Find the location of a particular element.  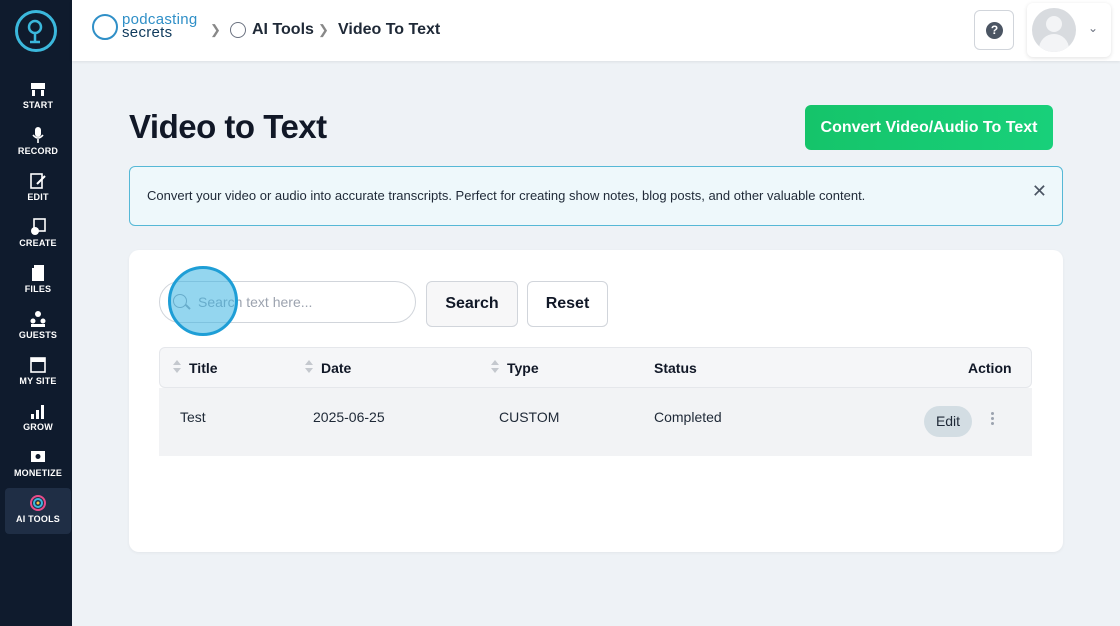

breadcrumb-ai-tools: AI Tools is located at coordinates (283, 30).